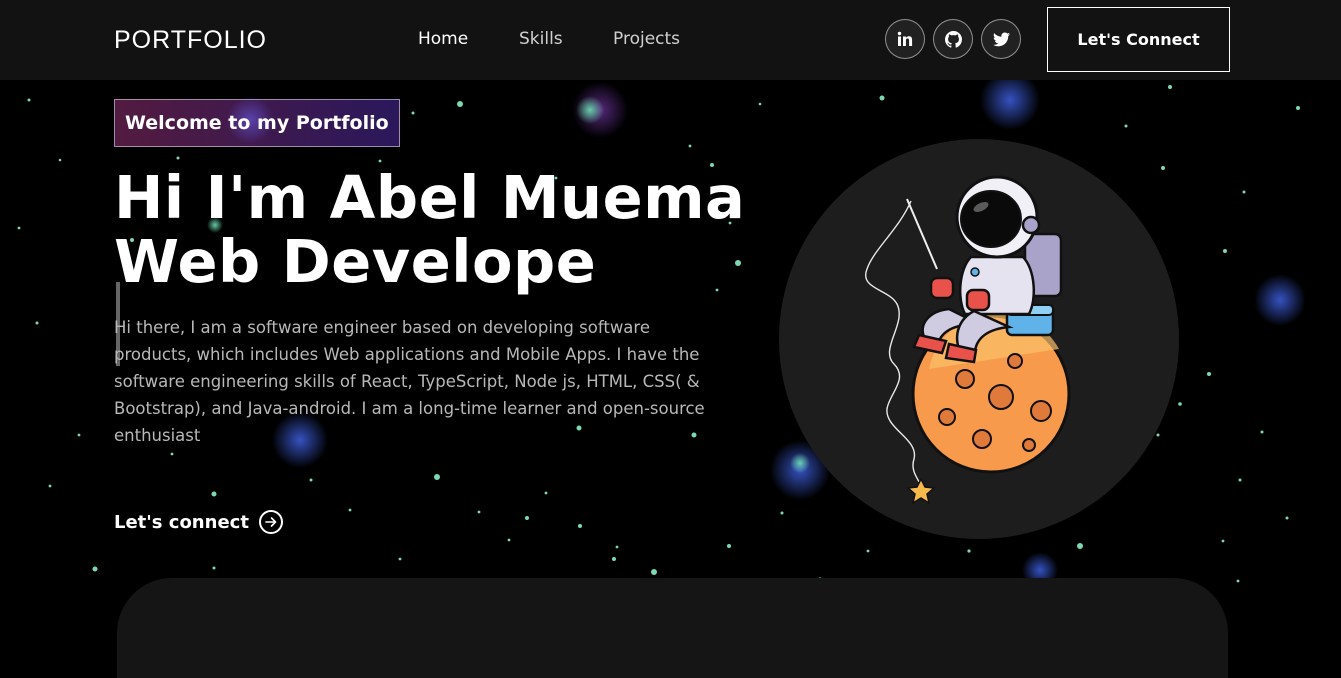 The height and width of the screenshot is (678, 1341). Describe the element at coordinates (443, 39) in the screenshot. I see `nav-link-home: Home` at that location.